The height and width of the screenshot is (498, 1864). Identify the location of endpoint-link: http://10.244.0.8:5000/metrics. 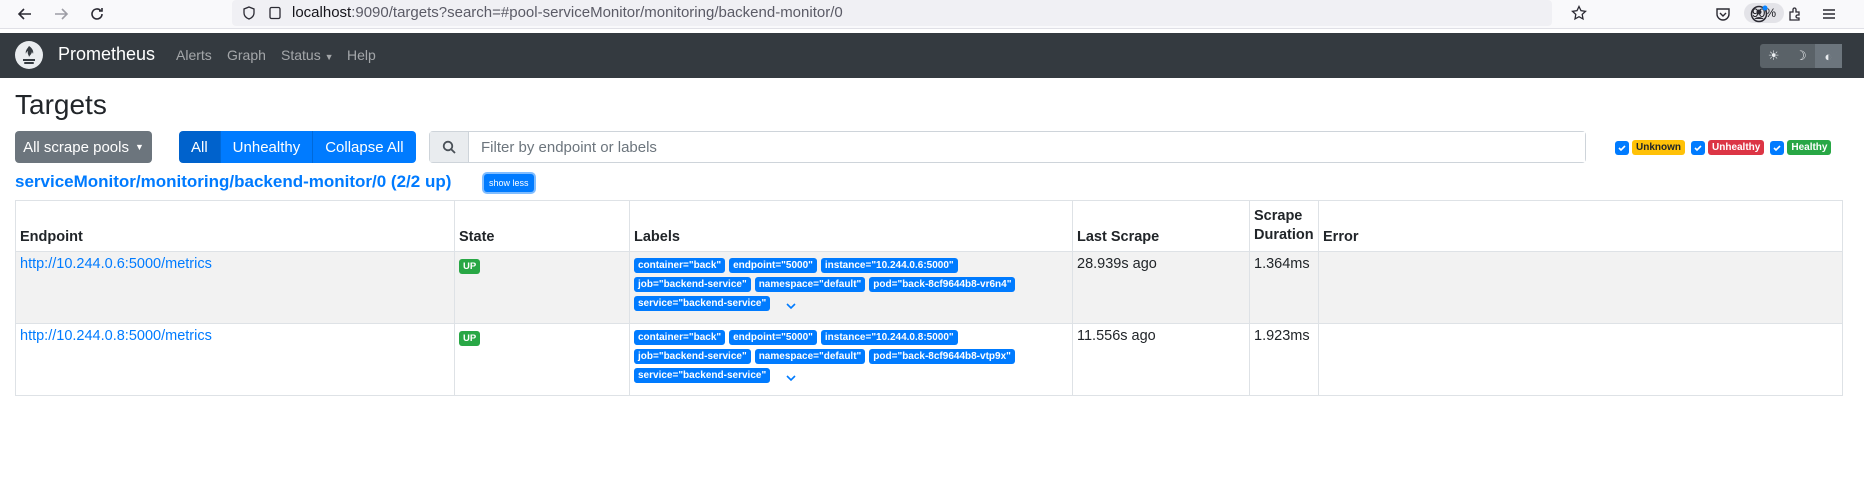
(116, 336).